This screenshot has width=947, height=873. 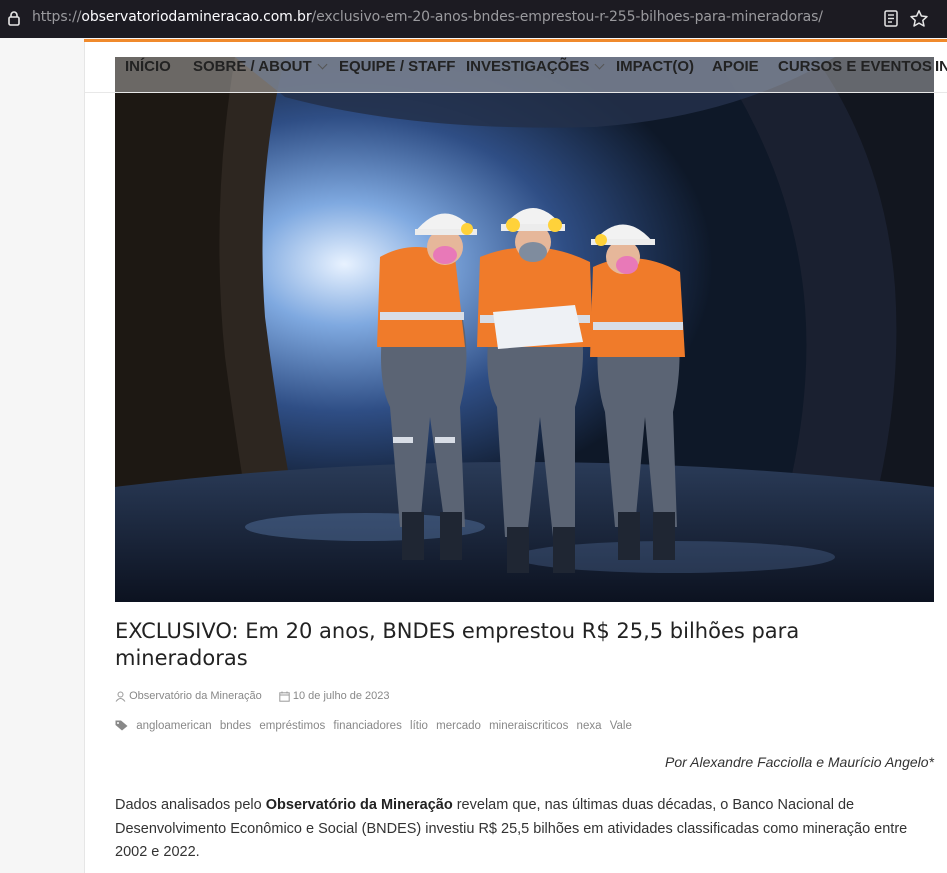 I want to click on tag-link: financiadores, so click(x=367, y=726).